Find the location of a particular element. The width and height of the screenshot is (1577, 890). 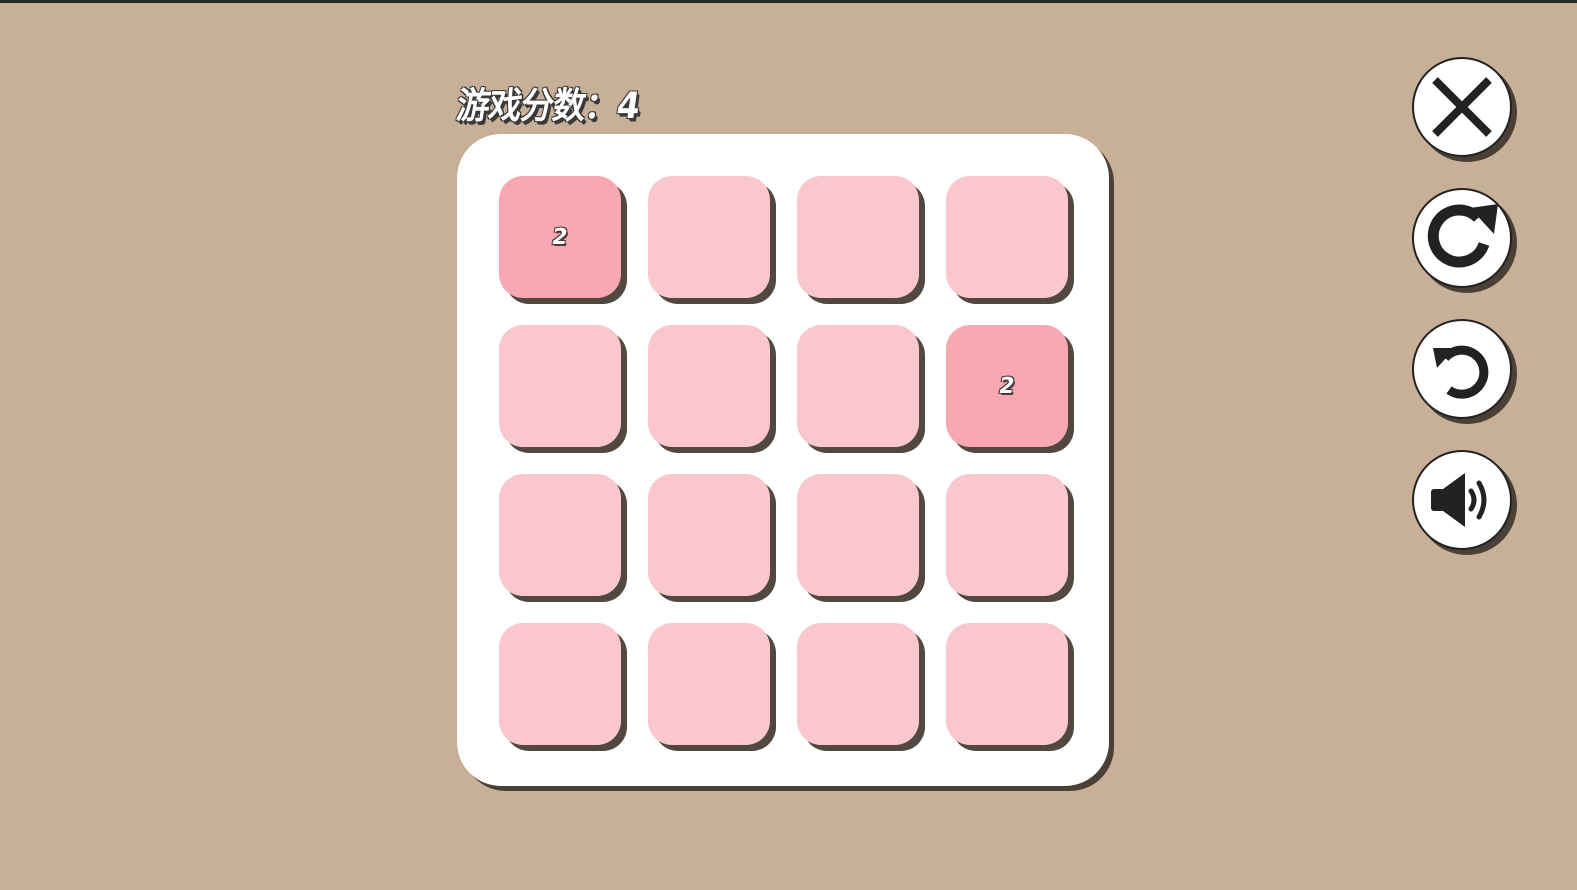

close-button is located at coordinates (1462, 107).